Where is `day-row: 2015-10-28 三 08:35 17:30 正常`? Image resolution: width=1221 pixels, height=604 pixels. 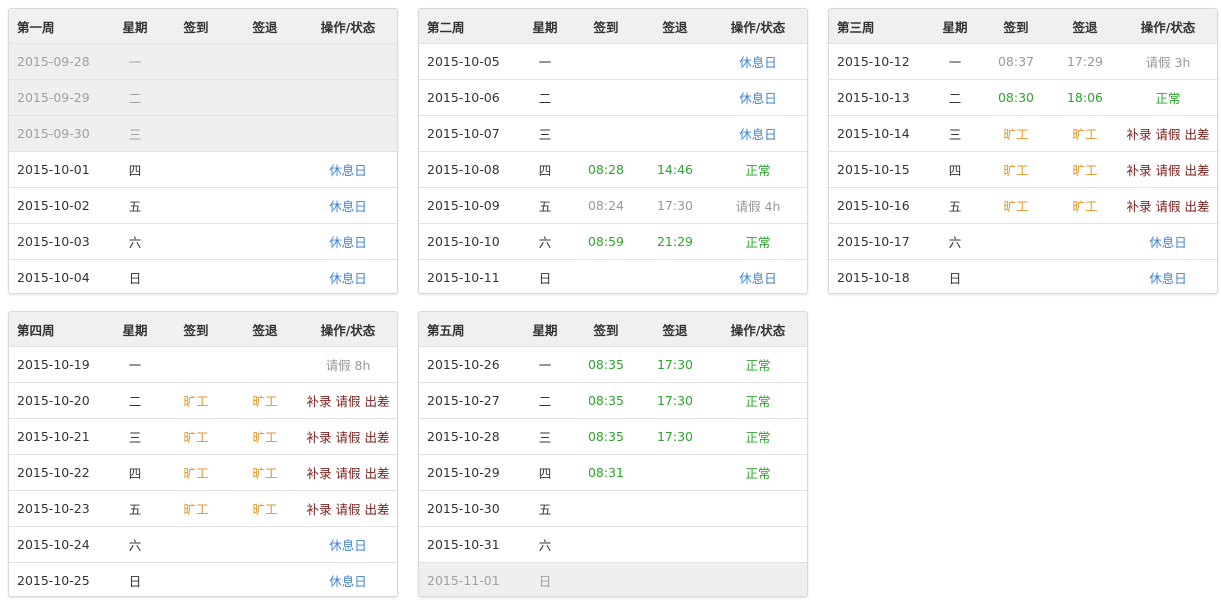 day-row: 2015-10-28 三 08:35 17:30 正常 is located at coordinates (613, 436).